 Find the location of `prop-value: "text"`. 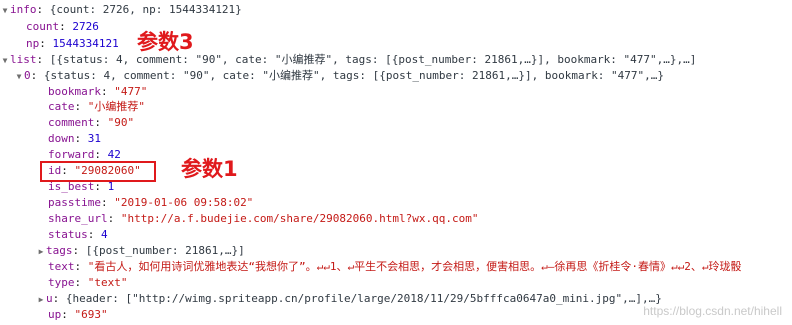

prop-value: "text" is located at coordinates (107, 282).